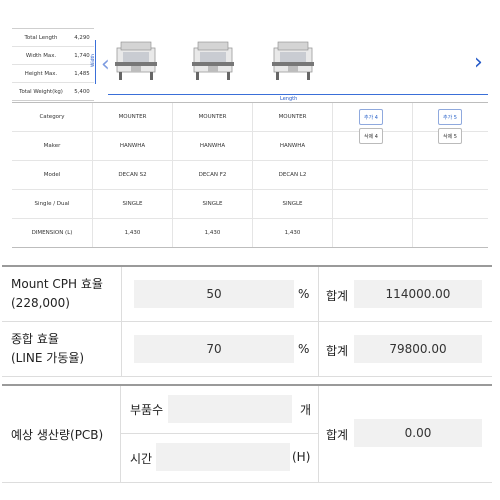  I want to click on width-label: Width, so click(93, 60).